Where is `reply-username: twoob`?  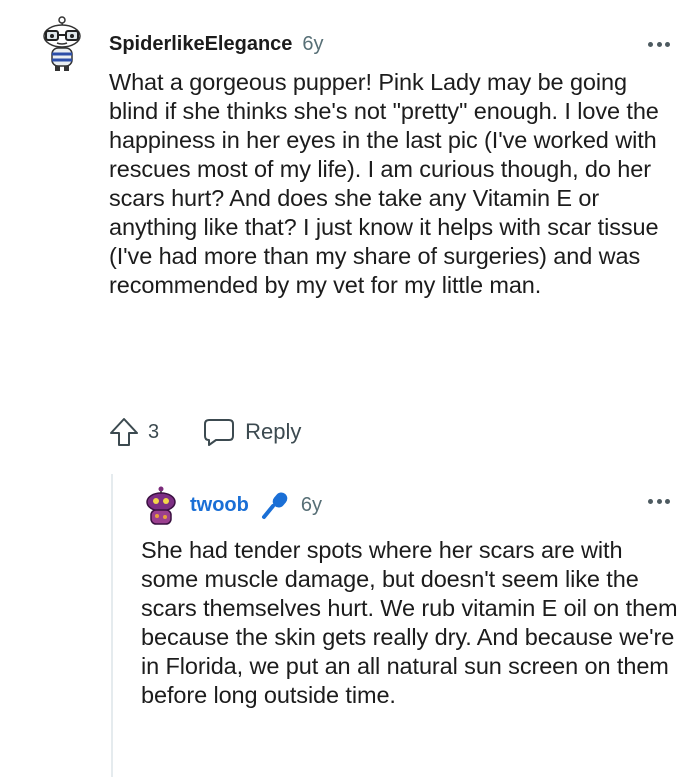 reply-username: twoob is located at coordinates (219, 505).